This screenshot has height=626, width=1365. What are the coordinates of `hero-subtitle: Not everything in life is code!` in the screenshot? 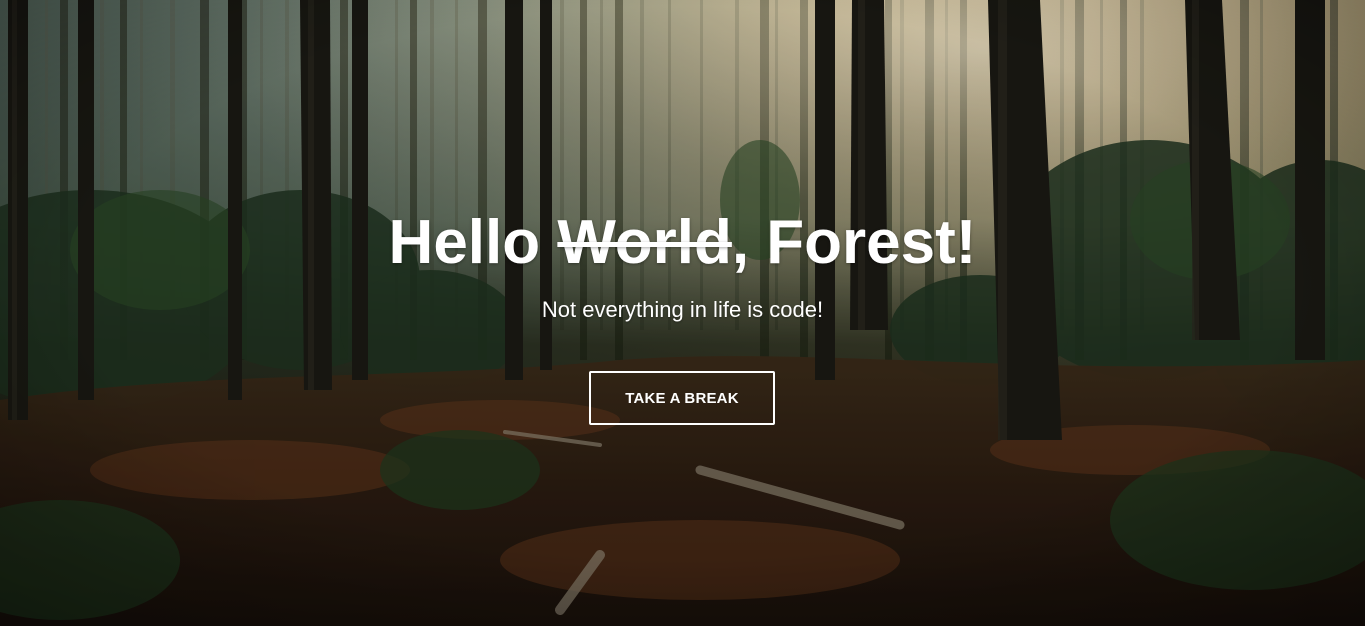 It's located at (682, 309).